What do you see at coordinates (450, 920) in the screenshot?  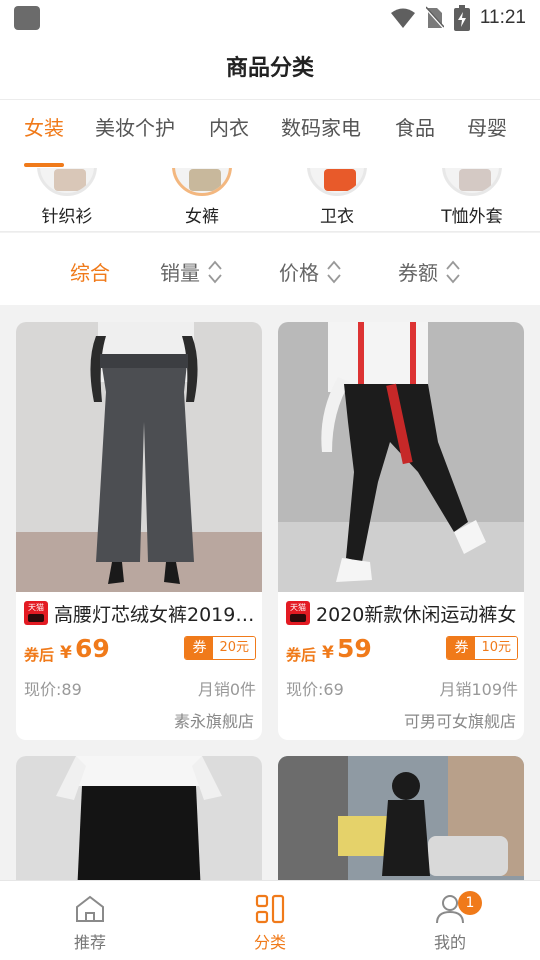 I see `nav-mine: 1 我的` at bounding box center [450, 920].